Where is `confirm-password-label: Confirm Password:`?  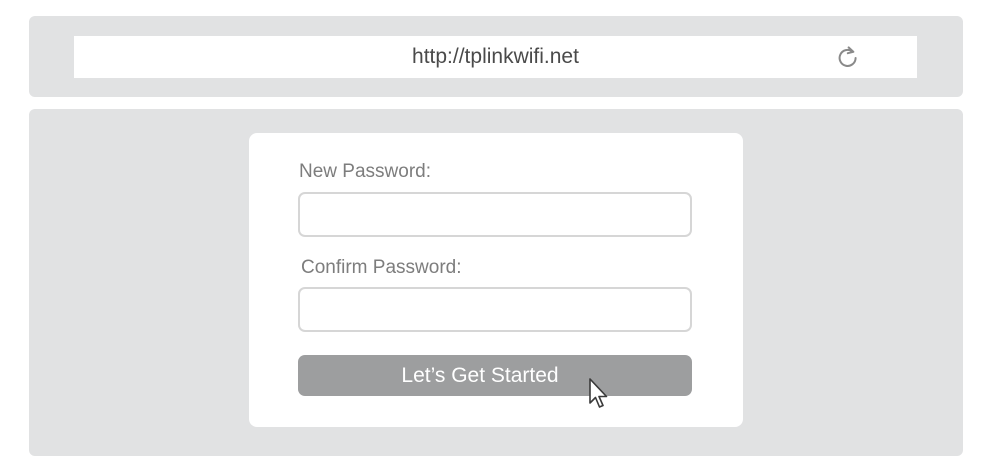
confirm-password-label: Confirm Password: is located at coordinates (381, 267).